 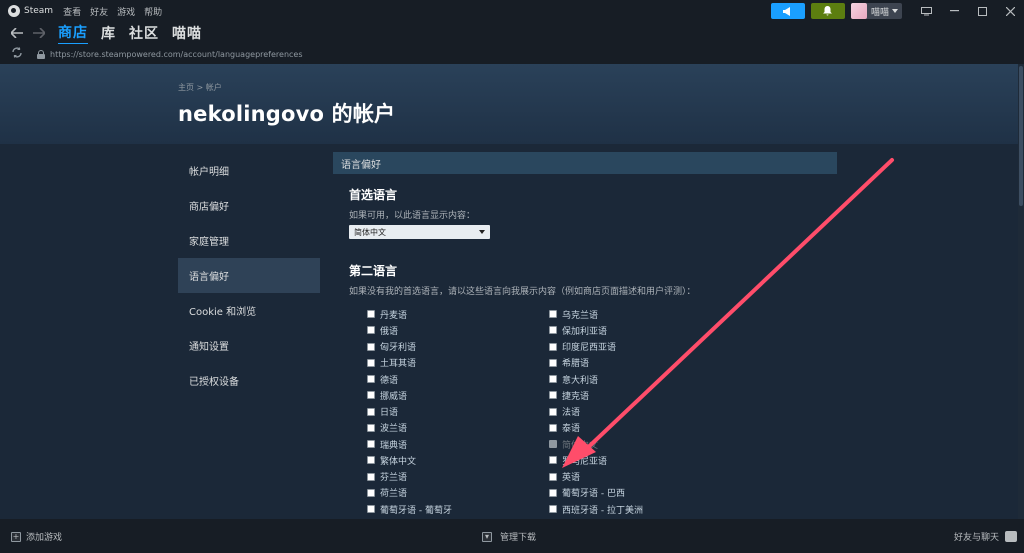 What do you see at coordinates (458, 330) in the screenshot?
I see `language-option: 俄语` at bounding box center [458, 330].